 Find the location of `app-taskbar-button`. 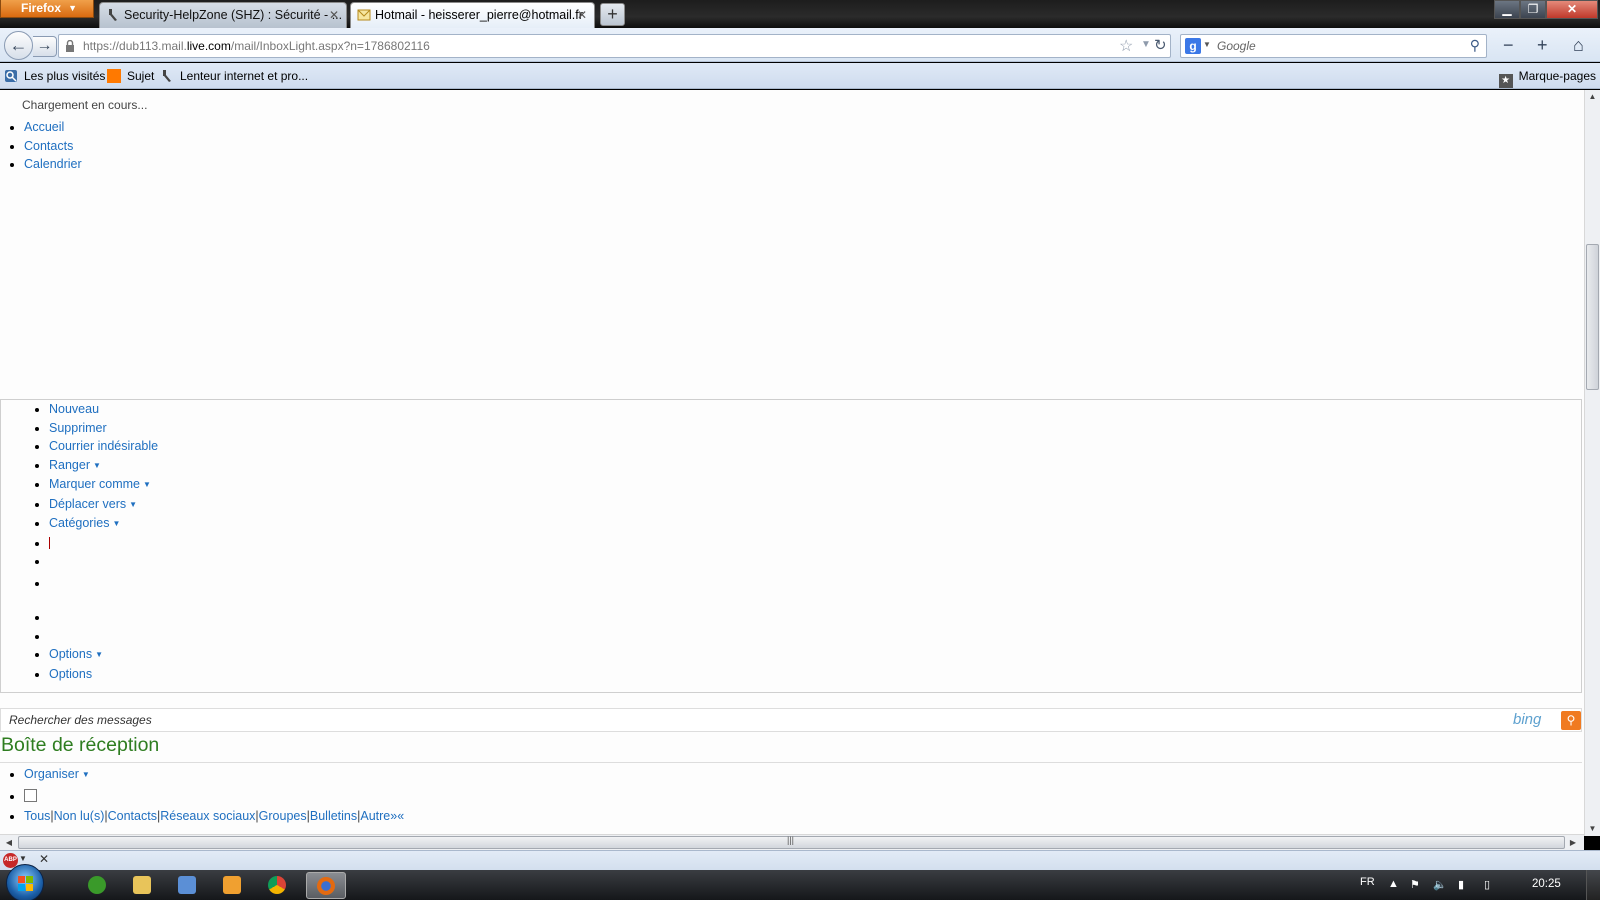

app-taskbar-button is located at coordinates (187, 885).